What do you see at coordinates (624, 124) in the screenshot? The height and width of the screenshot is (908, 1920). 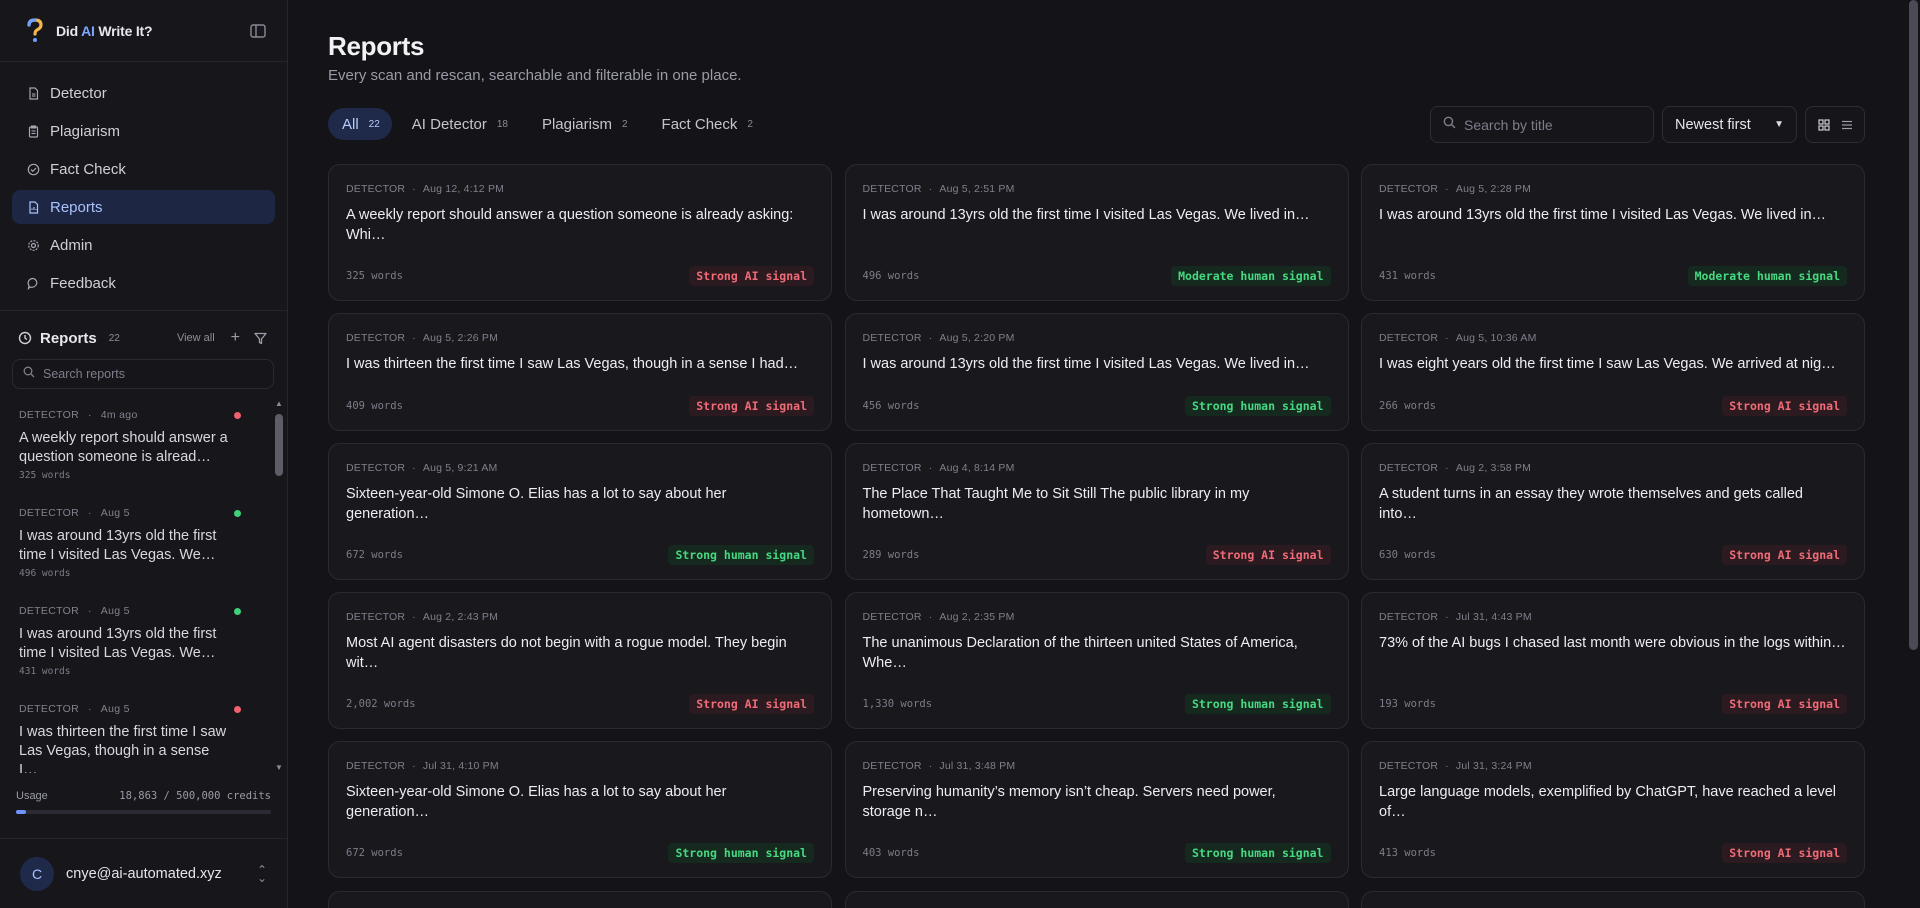 I see `tab-count: 2` at bounding box center [624, 124].